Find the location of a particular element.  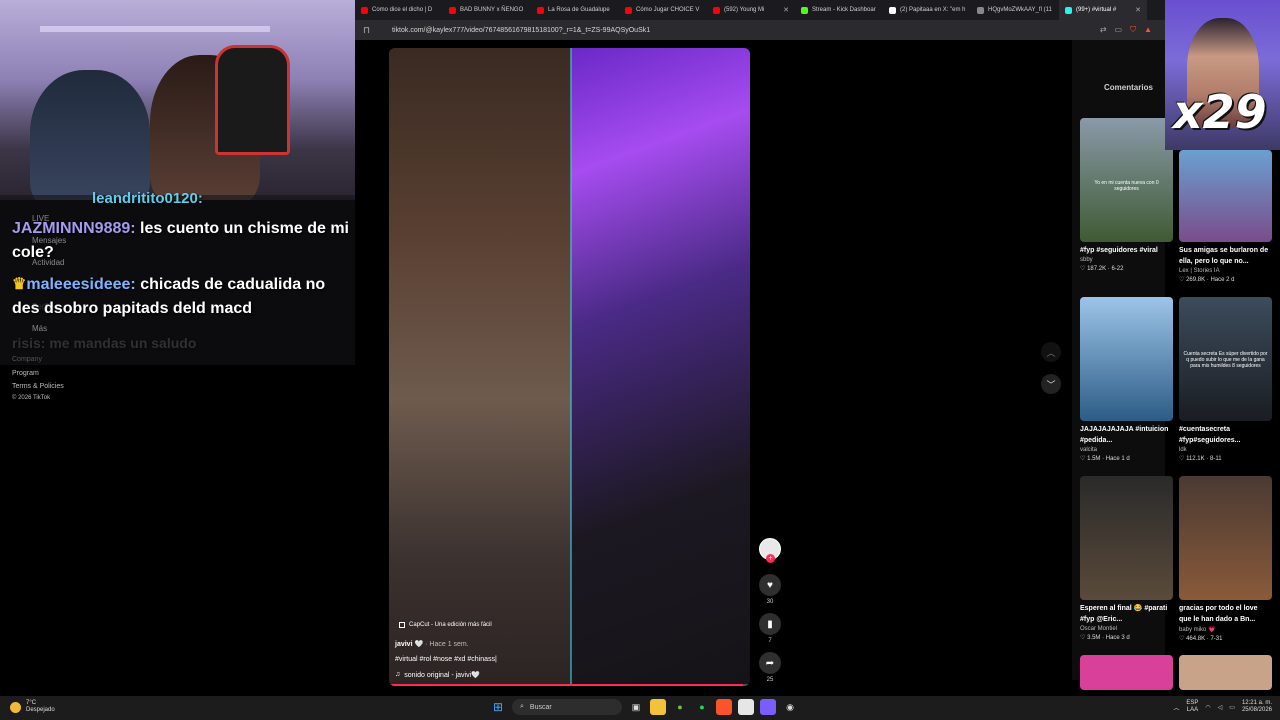

footer-program: Program is located at coordinates (25, 373).